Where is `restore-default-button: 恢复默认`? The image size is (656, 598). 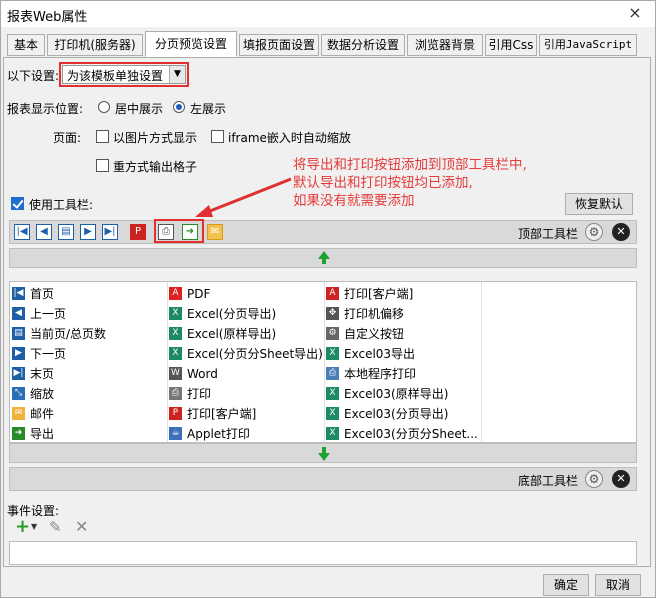
restore-default-button: 恢复默认 is located at coordinates (599, 204).